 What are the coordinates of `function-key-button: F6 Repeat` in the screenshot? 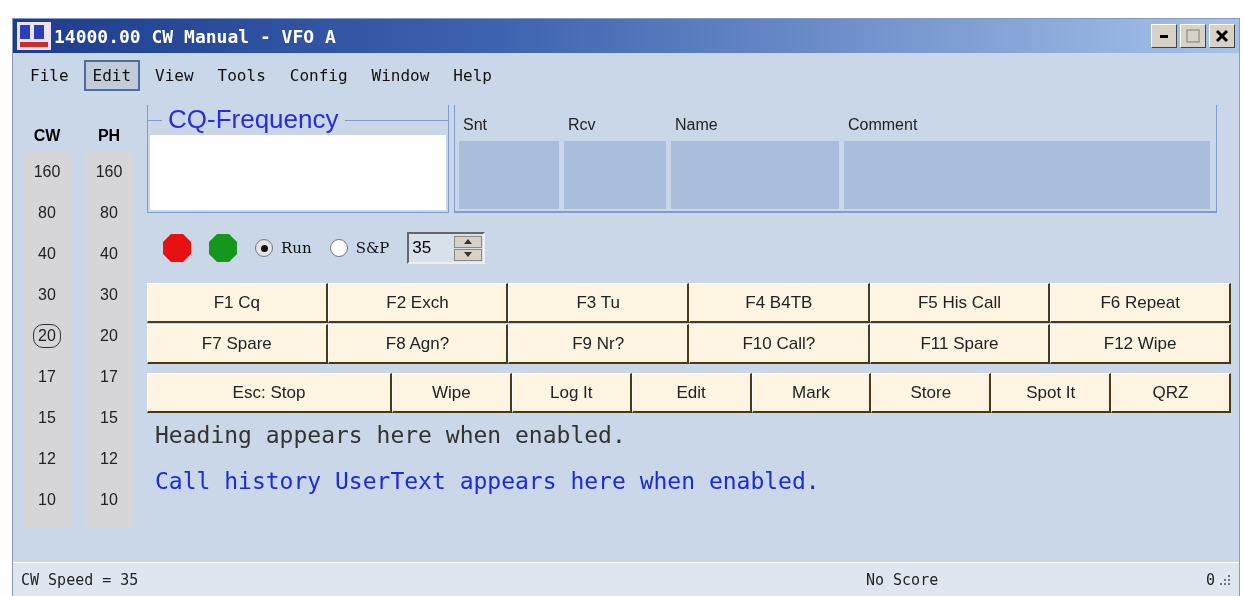 It's located at (1140, 303).